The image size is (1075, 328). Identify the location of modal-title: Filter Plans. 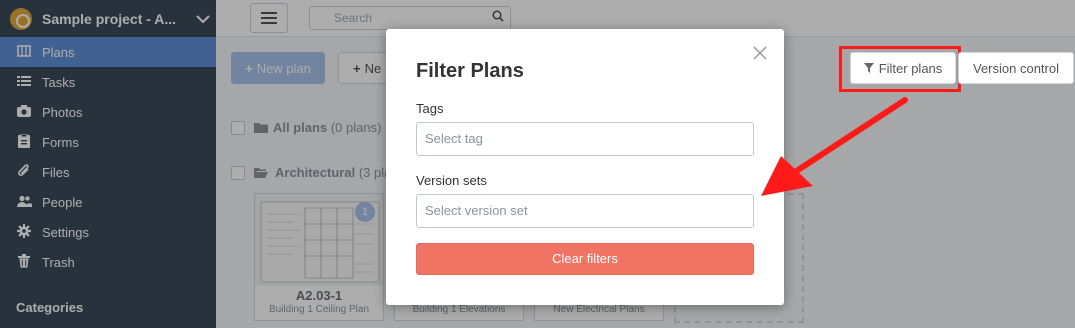
(470, 71).